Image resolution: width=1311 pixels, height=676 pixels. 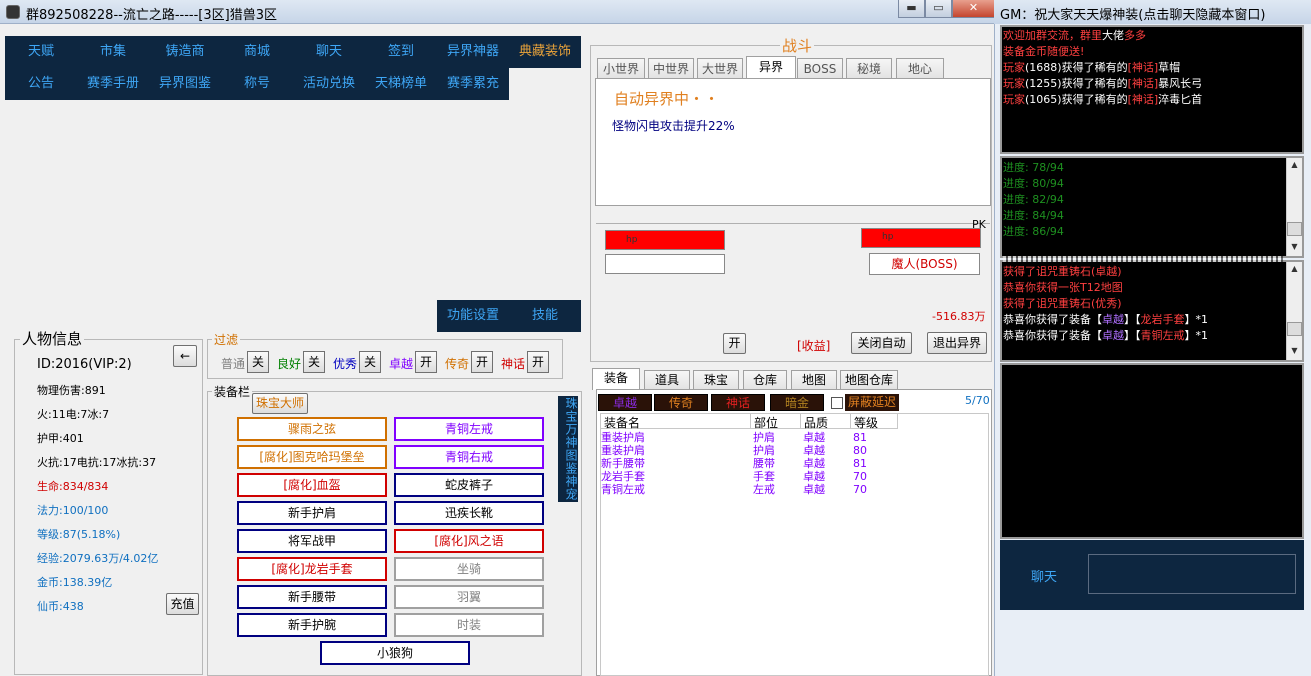 I want to click on equip-slot: 新手护肩, so click(x=312, y=513).